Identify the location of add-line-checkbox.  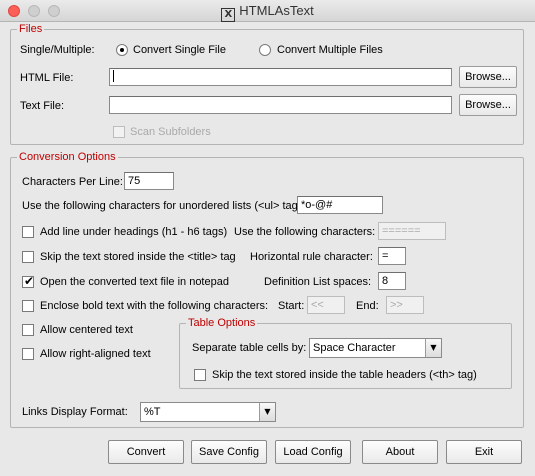
(28, 232).